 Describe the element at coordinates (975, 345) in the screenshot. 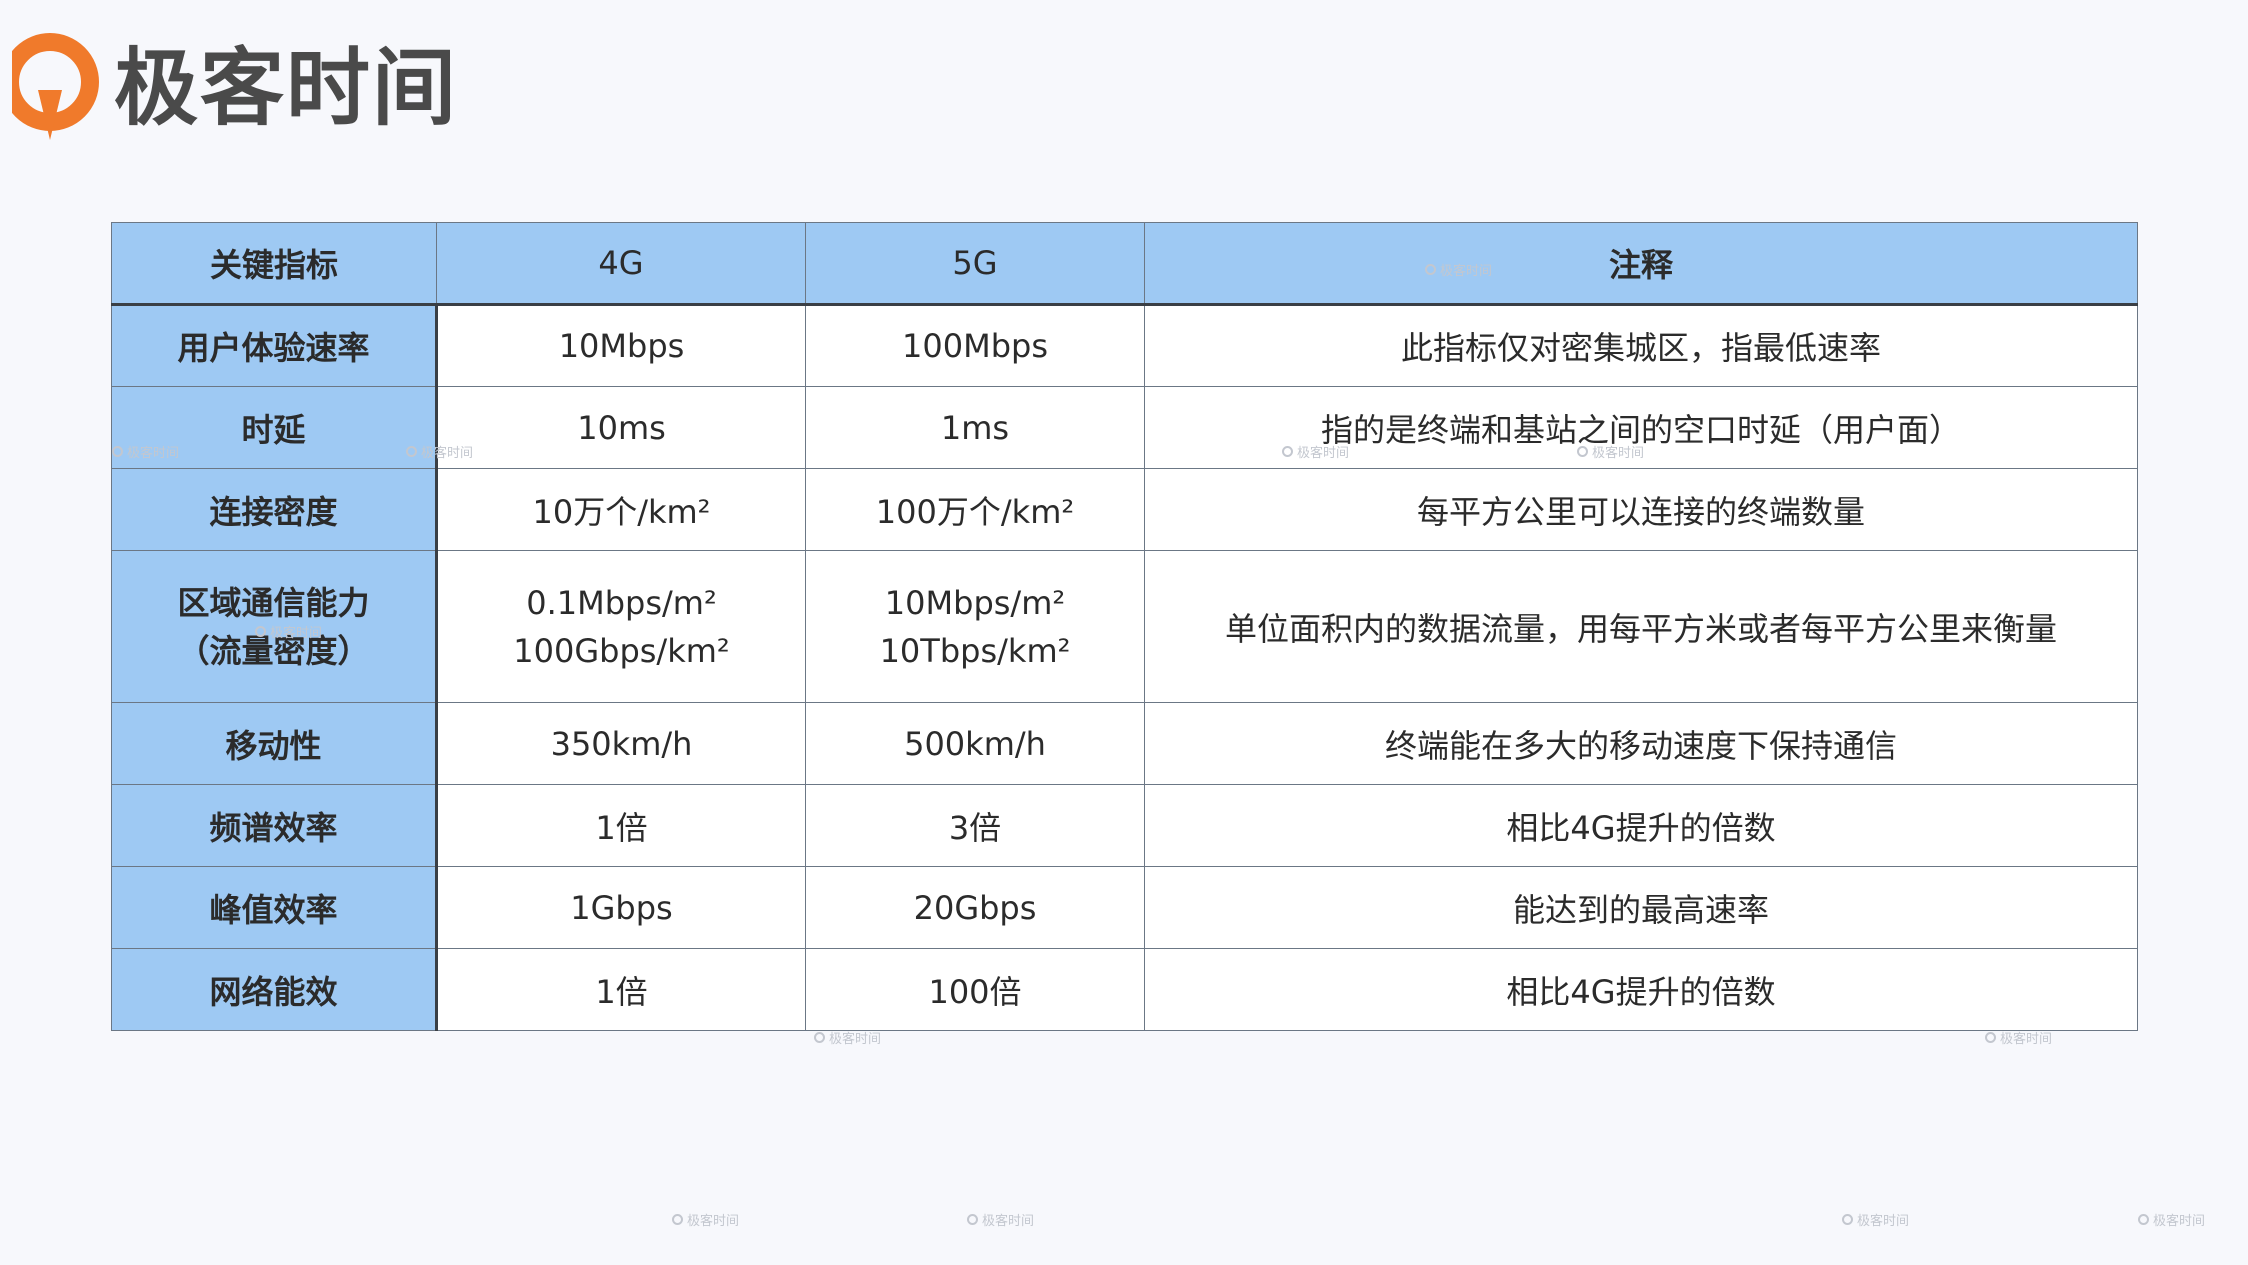

I see `value-5g-cell: 100Mbps` at that location.